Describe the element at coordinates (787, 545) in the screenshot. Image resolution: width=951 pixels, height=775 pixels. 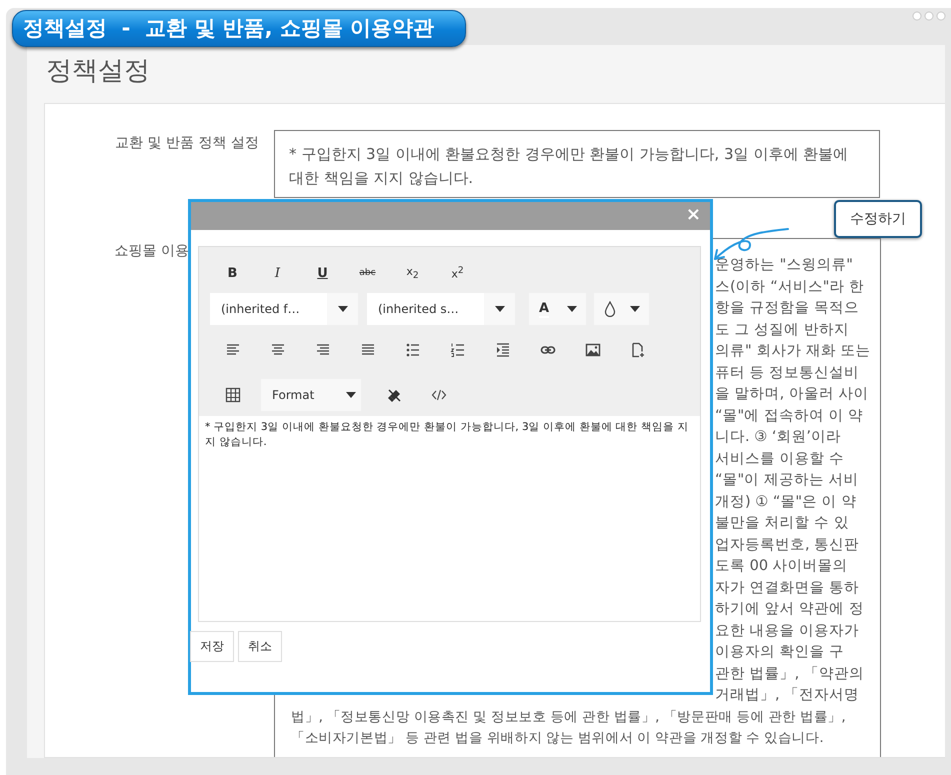
I see `terms-text-line: 업자등록번호, 통신판` at that location.